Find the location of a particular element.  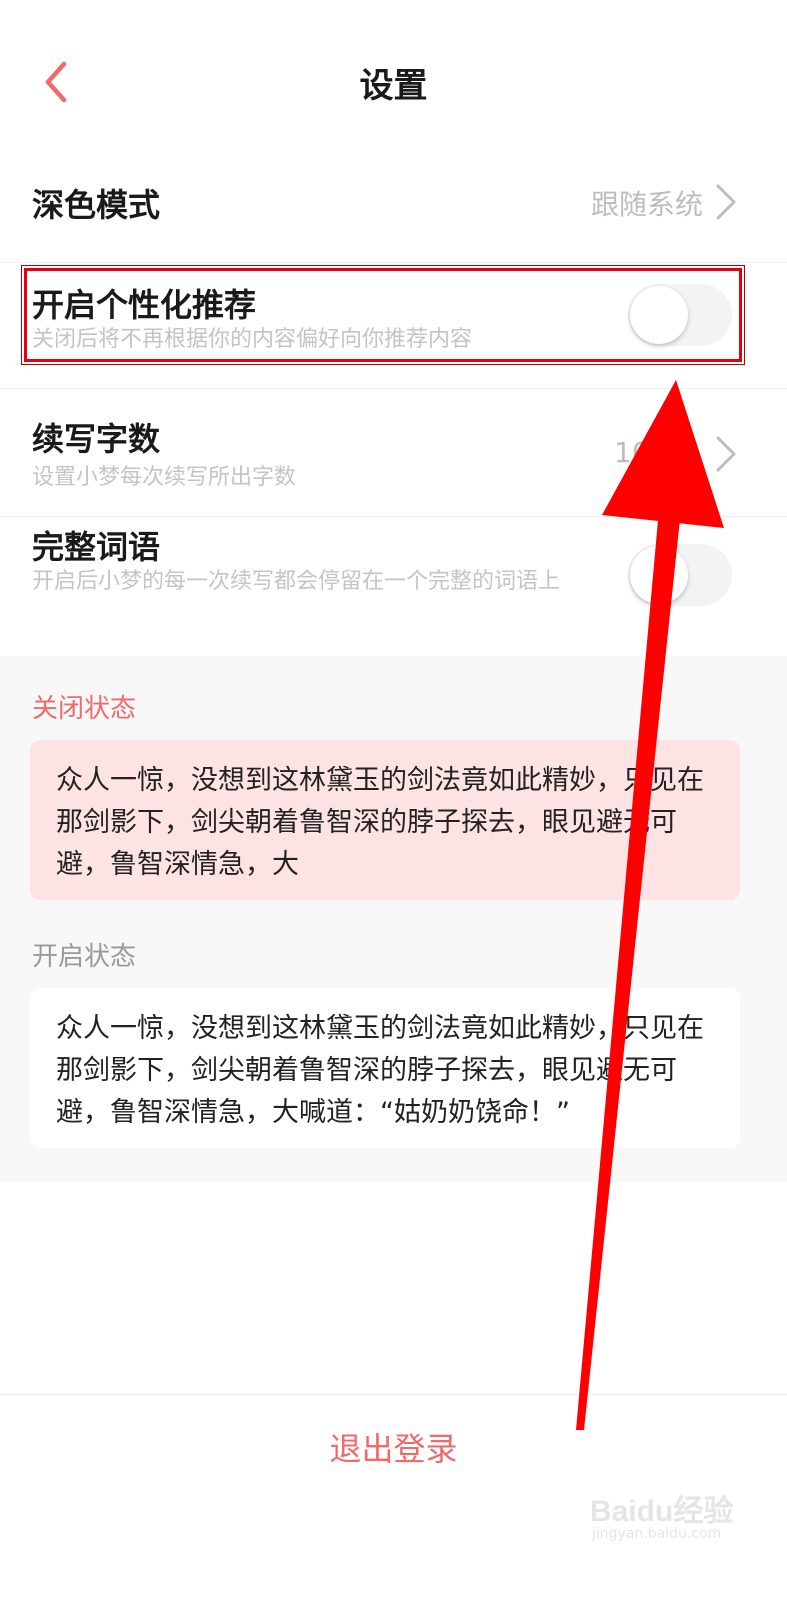

off-state-label: 关闭状态 is located at coordinates (84, 709).